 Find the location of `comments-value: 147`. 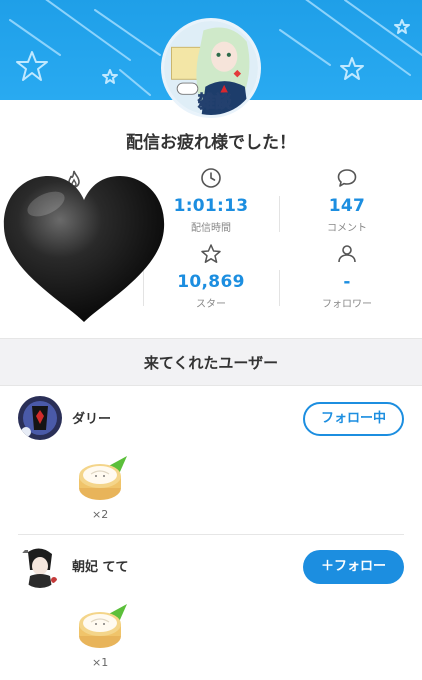

comments-value: 147 is located at coordinates (347, 206).